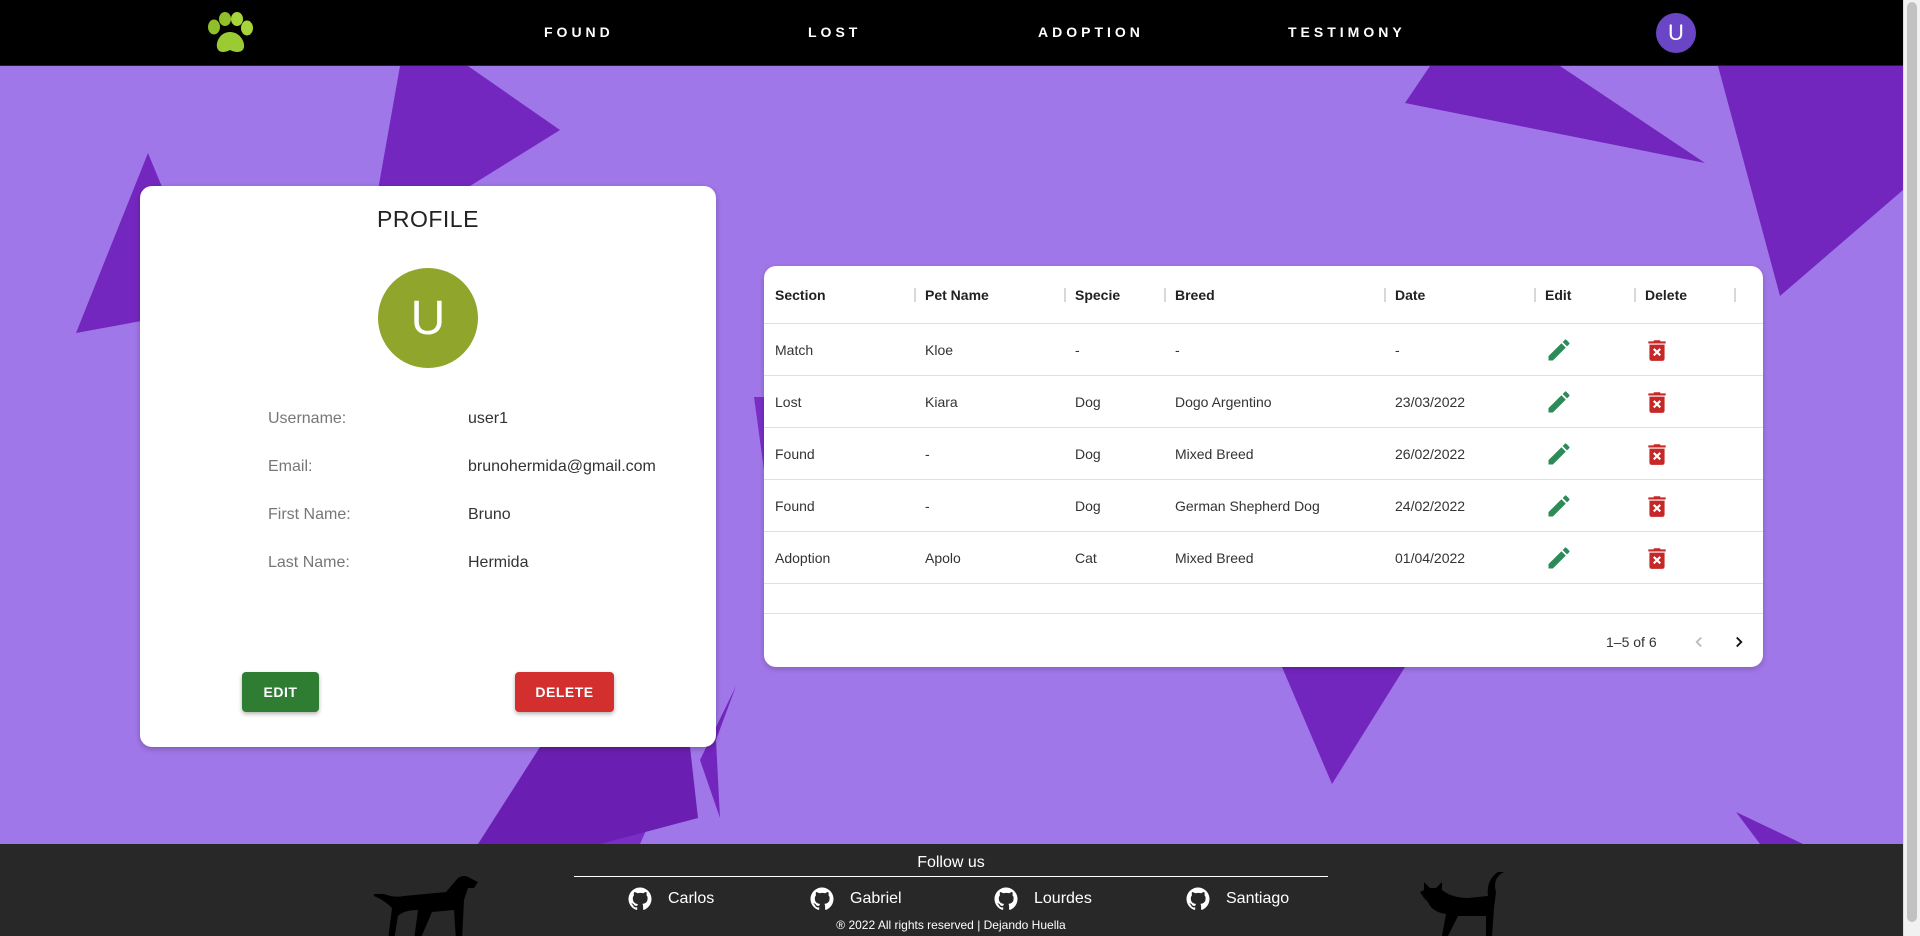 This screenshot has height=936, width=1920. I want to click on cell-date: 23/03/2022, so click(1430, 402).